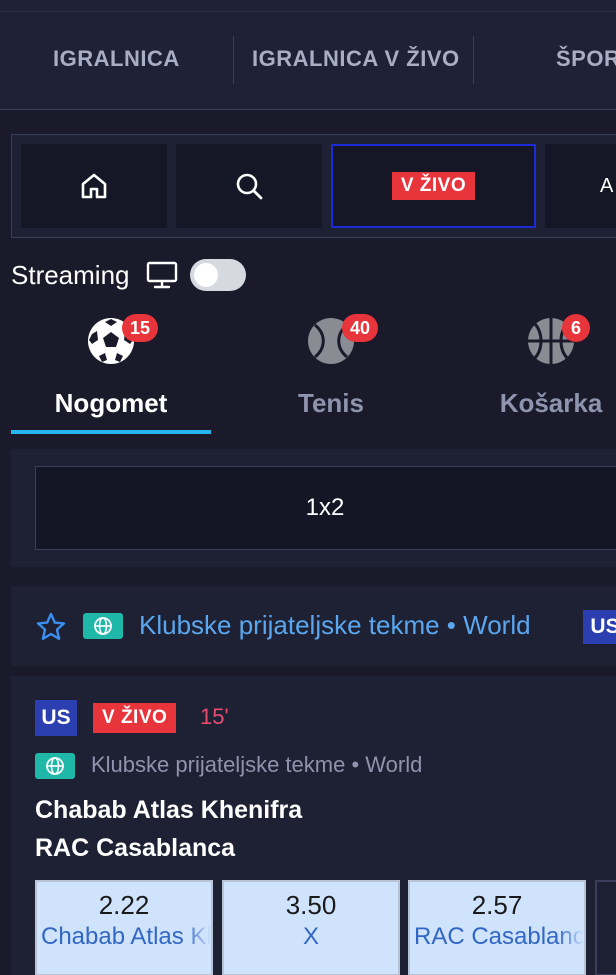 The height and width of the screenshot is (975, 616). What do you see at coordinates (135, 718) in the screenshot?
I see `live-status-badge: V ŽIVO` at bounding box center [135, 718].